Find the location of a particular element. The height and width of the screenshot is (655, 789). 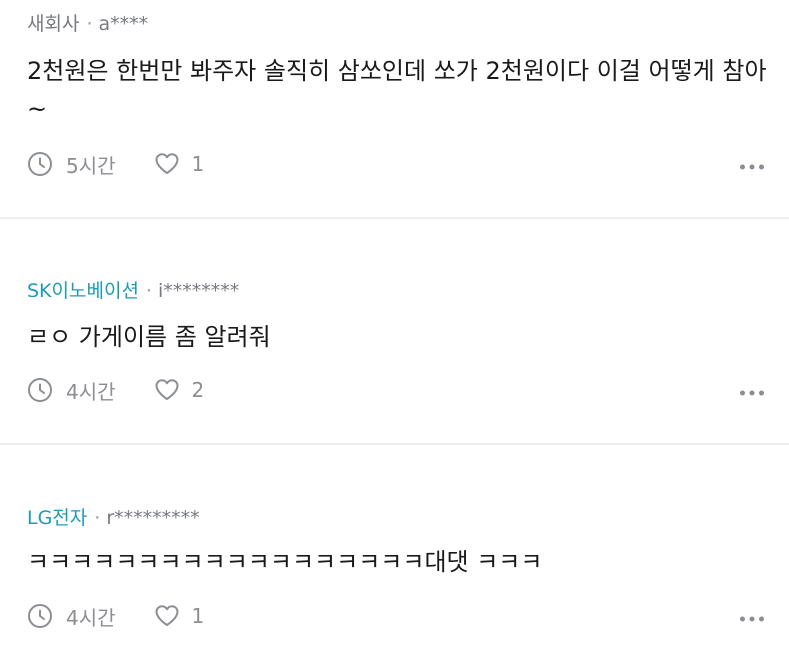

comment-meta: LG전자 · r********* is located at coordinates (113, 518).